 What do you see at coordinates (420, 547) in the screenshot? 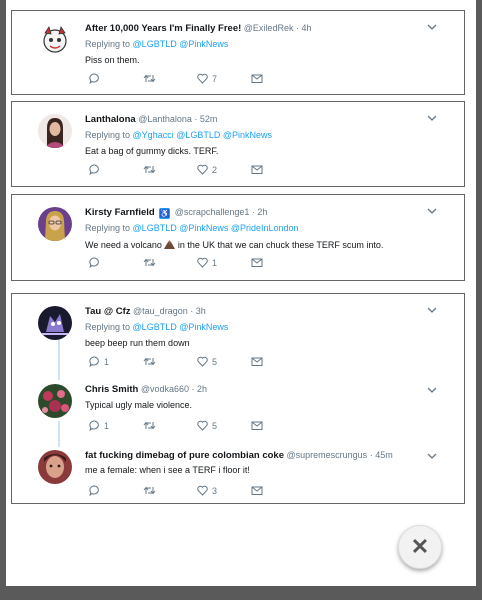
I see `close-button: ✕` at bounding box center [420, 547].